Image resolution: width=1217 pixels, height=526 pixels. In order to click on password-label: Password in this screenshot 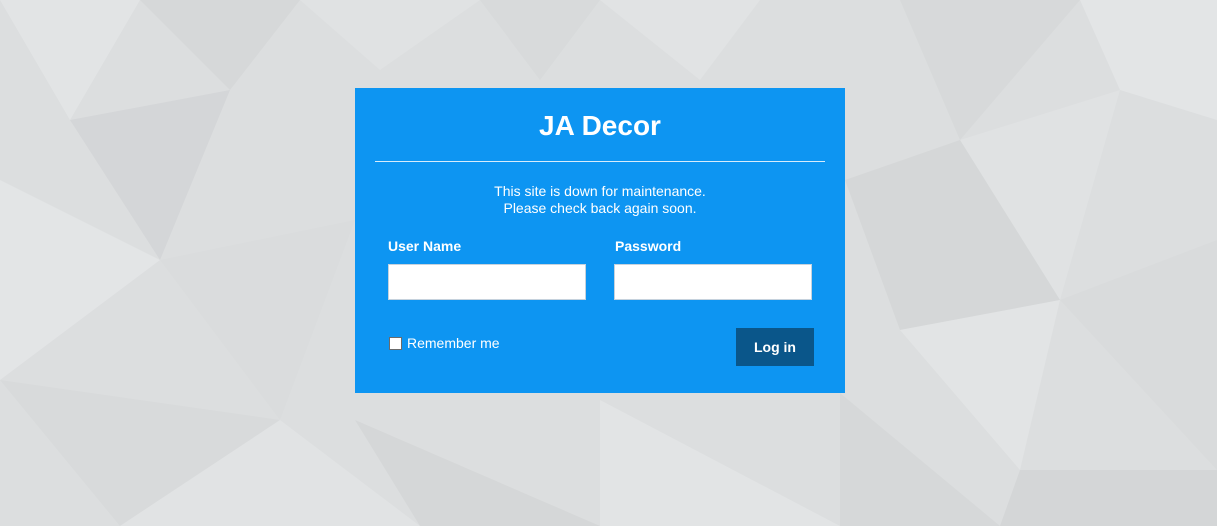, I will do `click(648, 246)`.